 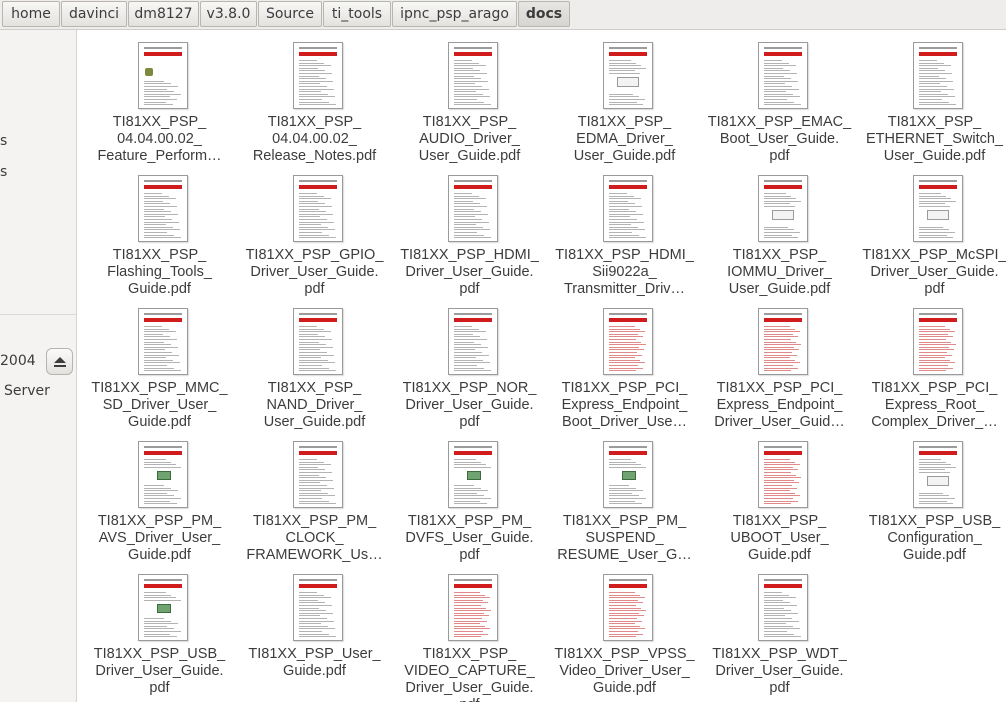 What do you see at coordinates (314, 139) in the screenshot?
I see `file-name-label: TI81XX_PSP_ 04.04.00.02_ Release_Notes.pdf` at bounding box center [314, 139].